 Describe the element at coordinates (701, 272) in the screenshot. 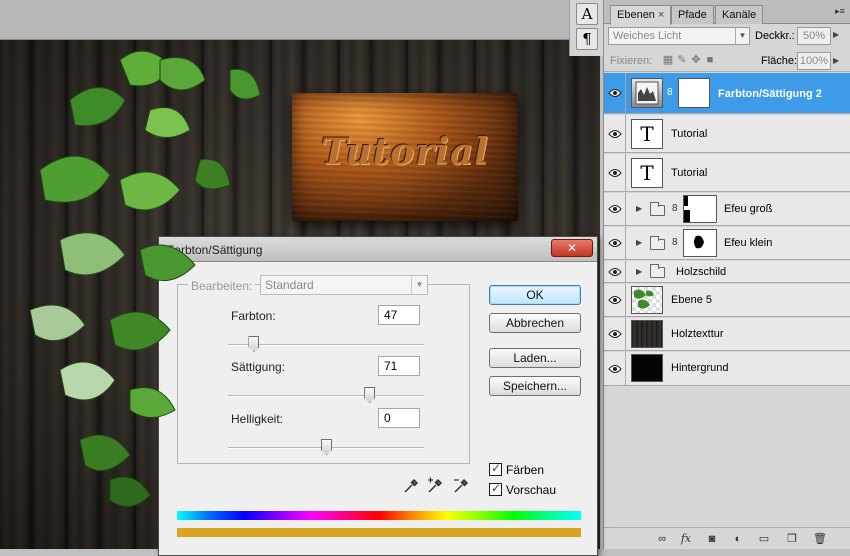

I see `layer-name: Holzschild` at that location.